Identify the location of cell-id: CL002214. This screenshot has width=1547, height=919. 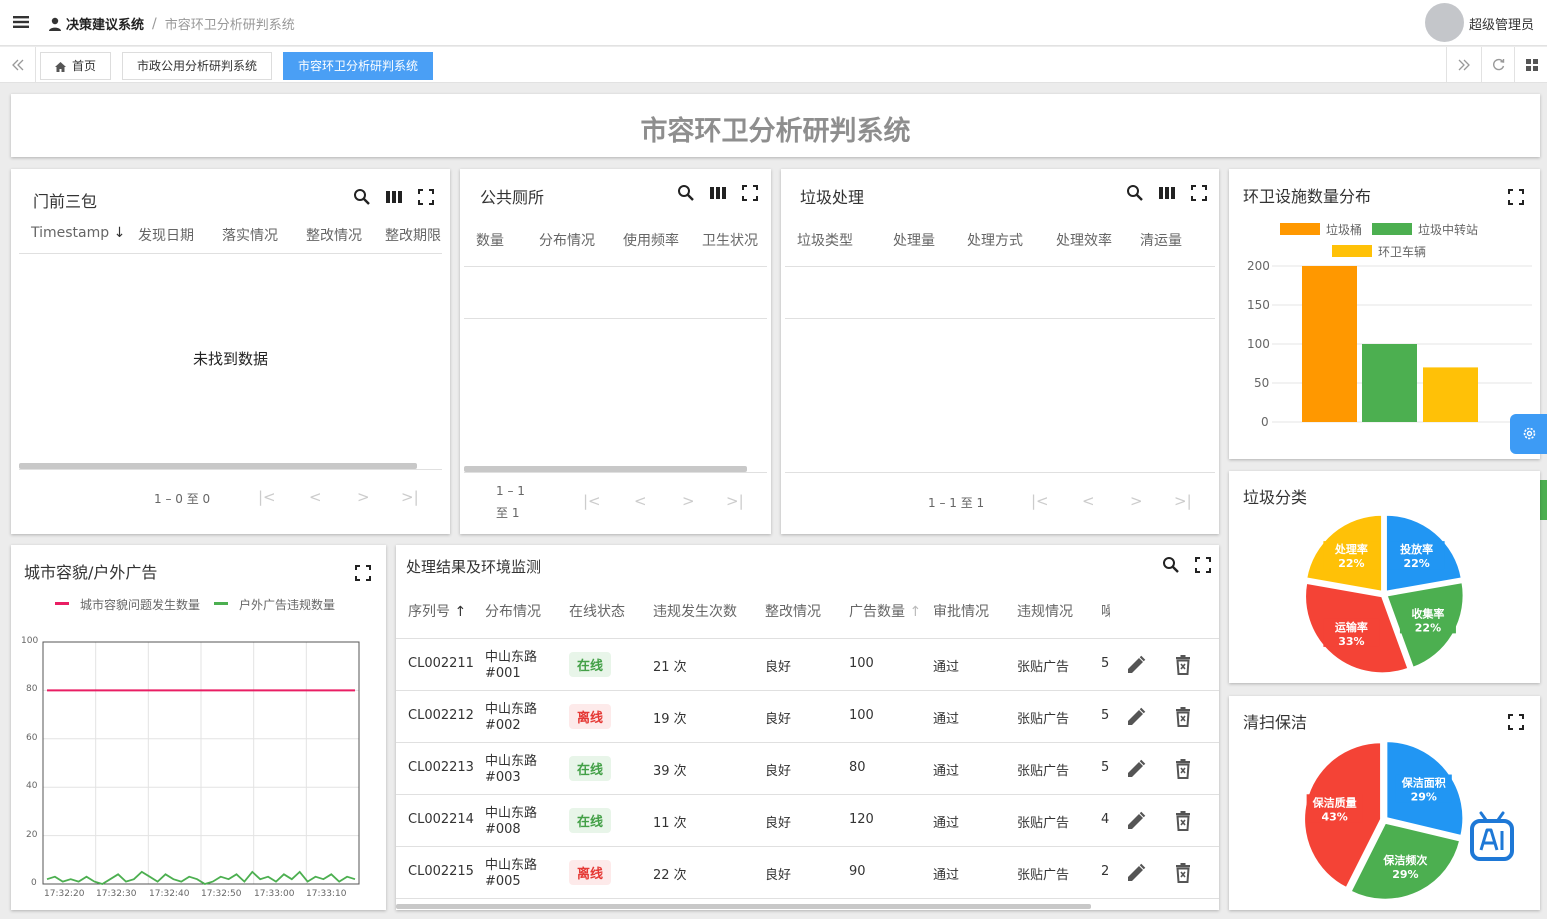
(441, 819).